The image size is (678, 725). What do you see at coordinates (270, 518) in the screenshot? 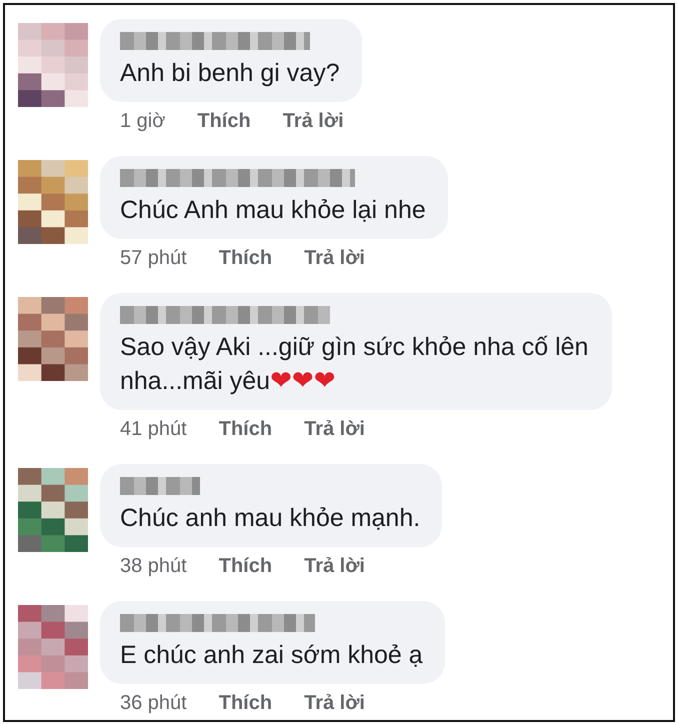
I see `comment-text: Chúc anh mau khỏe mạnh.` at bounding box center [270, 518].